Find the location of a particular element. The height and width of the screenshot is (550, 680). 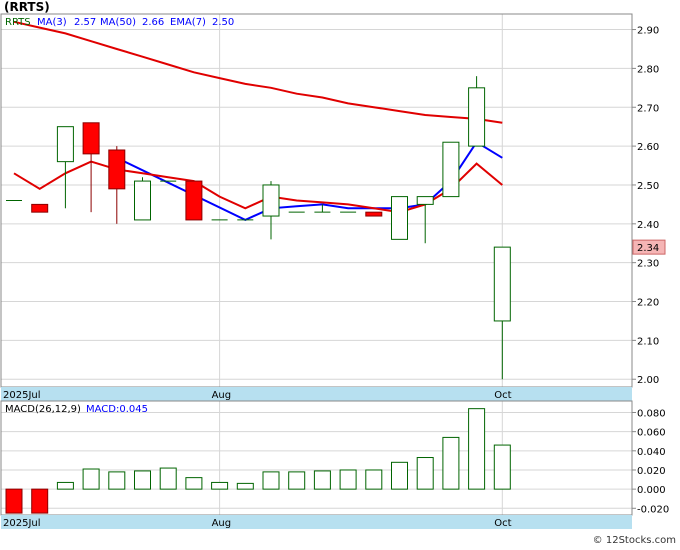

macd-x-axis-band is located at coordinates (316, 522).